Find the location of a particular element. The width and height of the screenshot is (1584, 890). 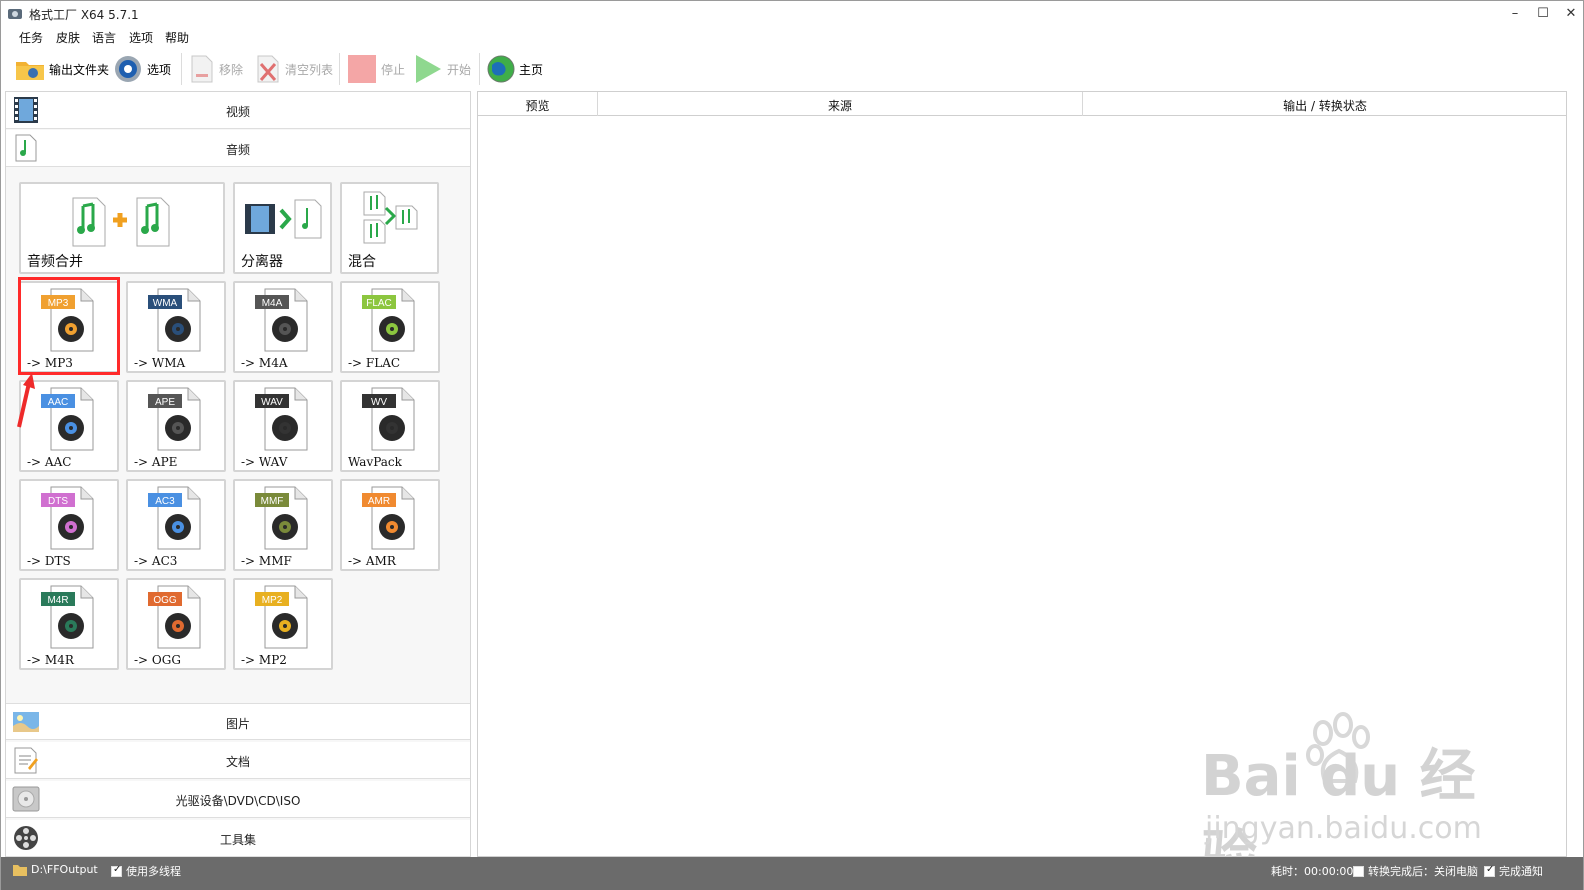

format-badge: WAV is located at coordinates (272, 402).